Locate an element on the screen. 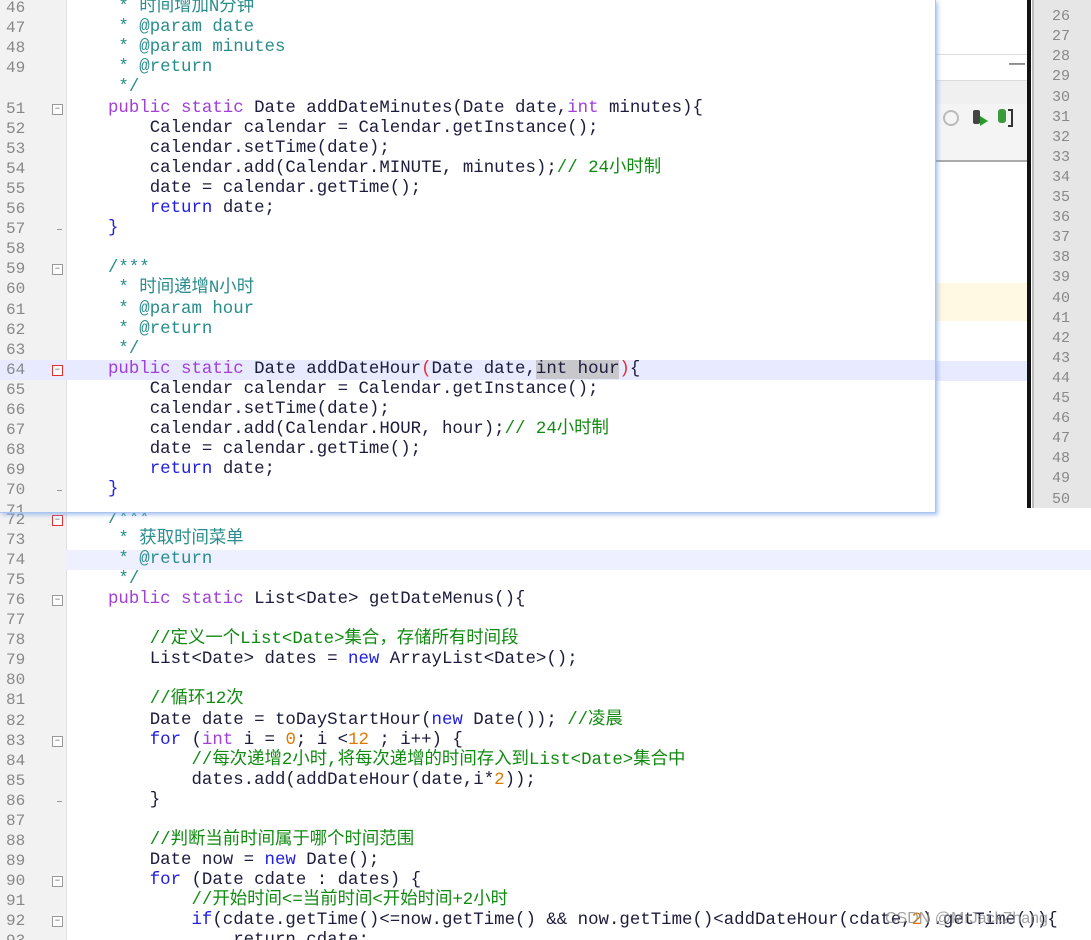 This screenshot has width=1091, height=940. line-number: 53 is located at coordinates (16, 148).